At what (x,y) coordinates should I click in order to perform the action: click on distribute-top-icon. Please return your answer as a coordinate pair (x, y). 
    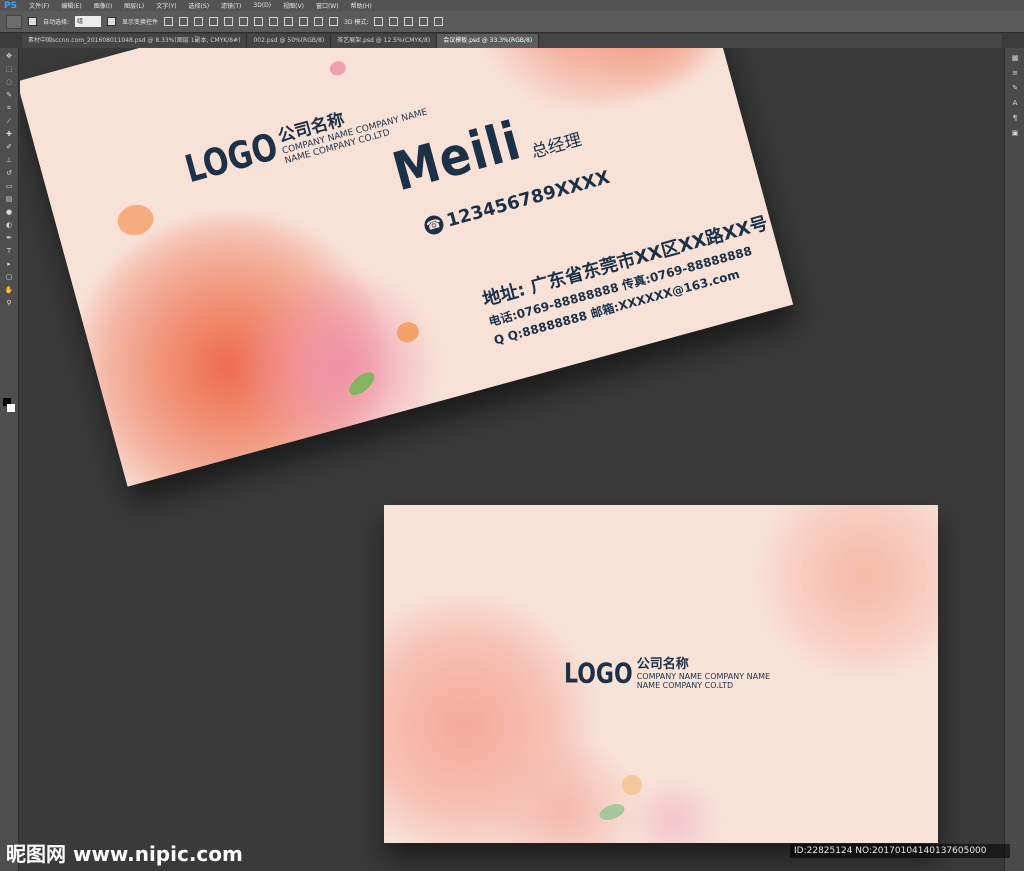
    Looking at the image, I should click on (259, 21).